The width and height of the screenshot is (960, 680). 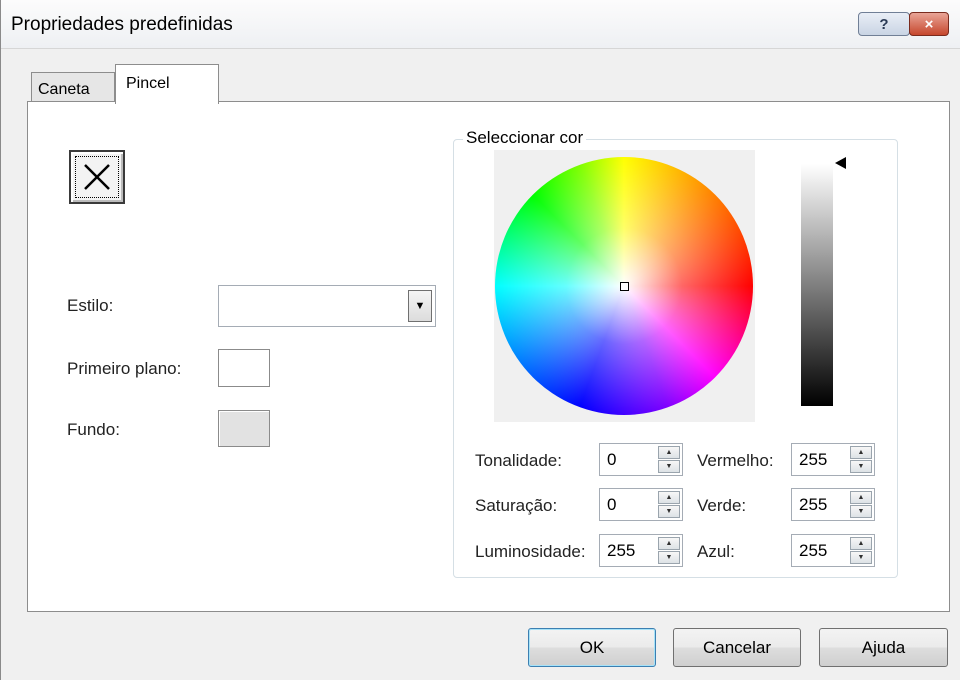 What do you see at coordinates (518, 460) in the screenshot?
I see `hue-label: Tonalidade:` at bounding box center [518, 460].